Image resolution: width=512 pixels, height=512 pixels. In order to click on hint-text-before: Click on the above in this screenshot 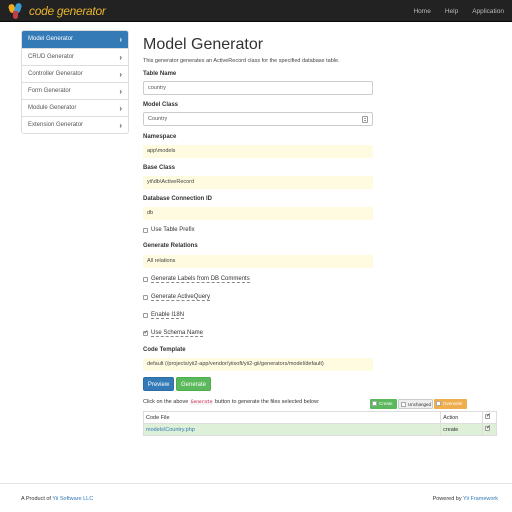, I will do `click(166, 402)`.